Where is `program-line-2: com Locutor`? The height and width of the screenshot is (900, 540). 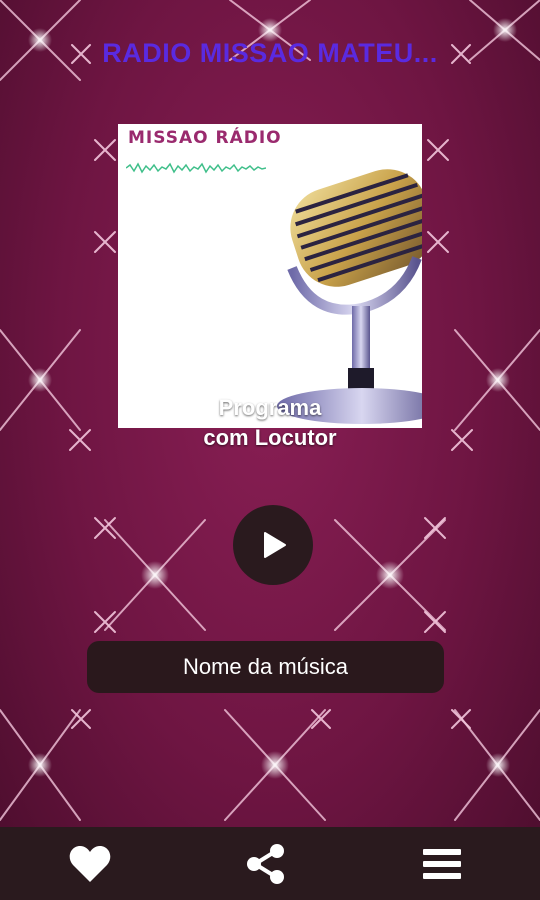 program-line-2: com Locutor is located at coordinates (270, 437).